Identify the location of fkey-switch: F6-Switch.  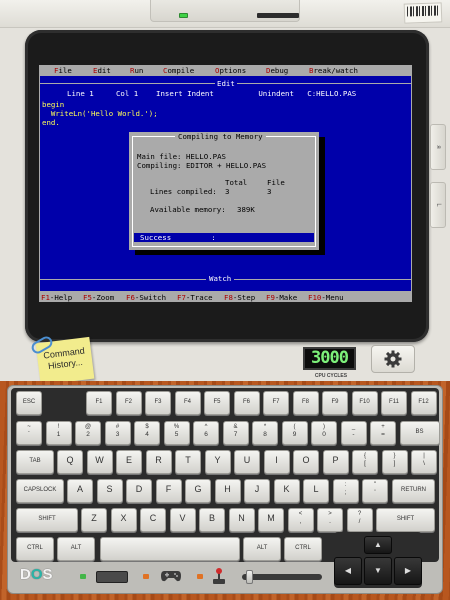
(146, 297).